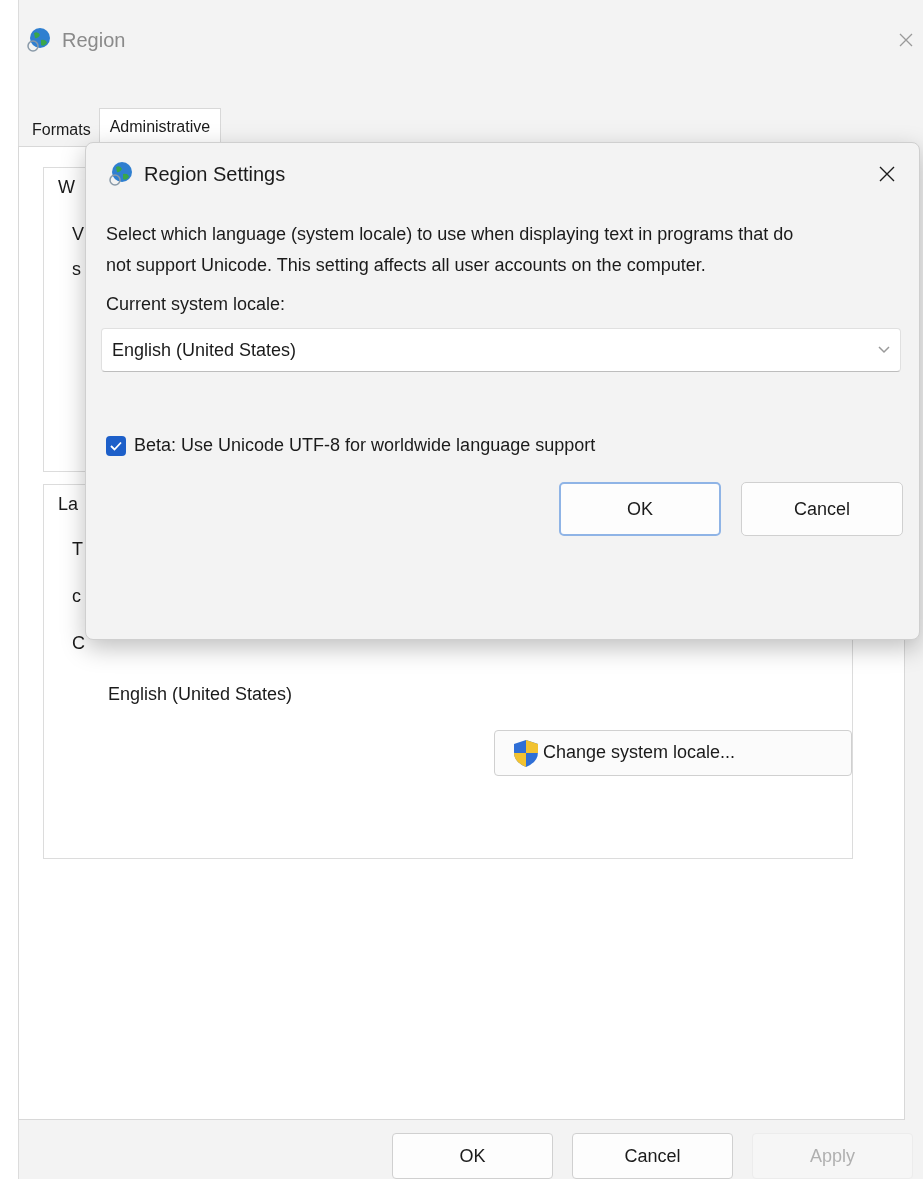 This screenshot has height=1179, width=923. Describe the element at coordinates (68, 504) in the screenshot. I see `group-label: La` at that location.